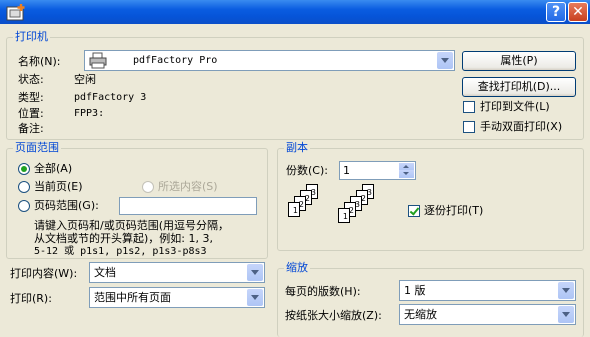 The height and width of the screenshot is (337, 590). Describe the element at coordinates (420, 314) in the screenshot. I see `scale-value: 无缩放` at that location.